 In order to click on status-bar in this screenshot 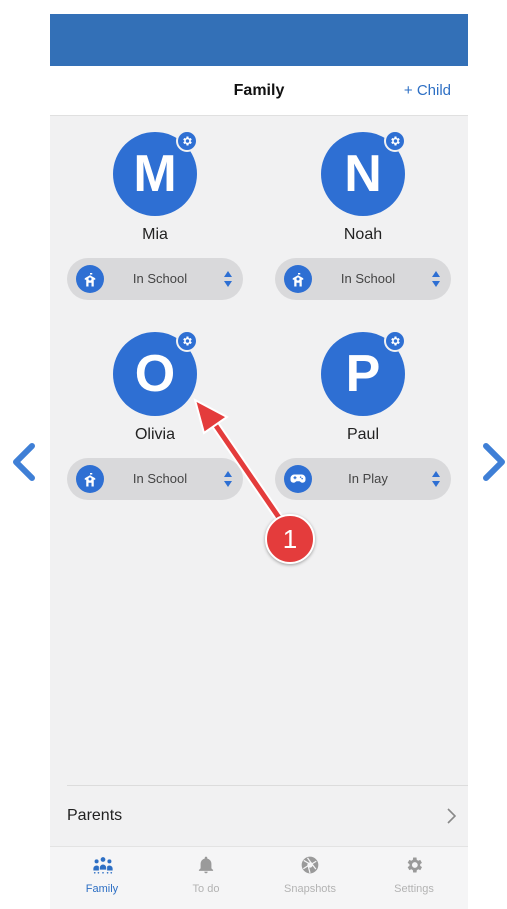, I will do `click(259, 40)`.